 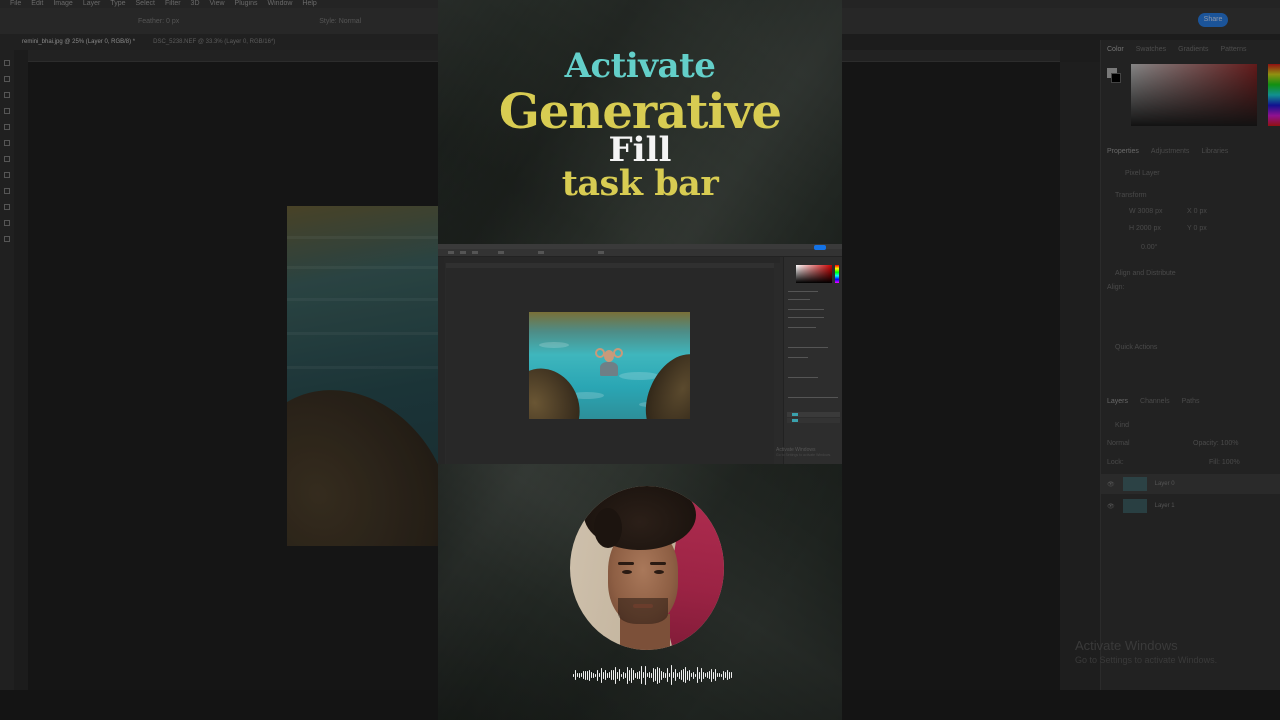 What do you see at coordinates (812, 360) in the screenshot?
I see `mini-right-panel` at bounding box center [812, 360].